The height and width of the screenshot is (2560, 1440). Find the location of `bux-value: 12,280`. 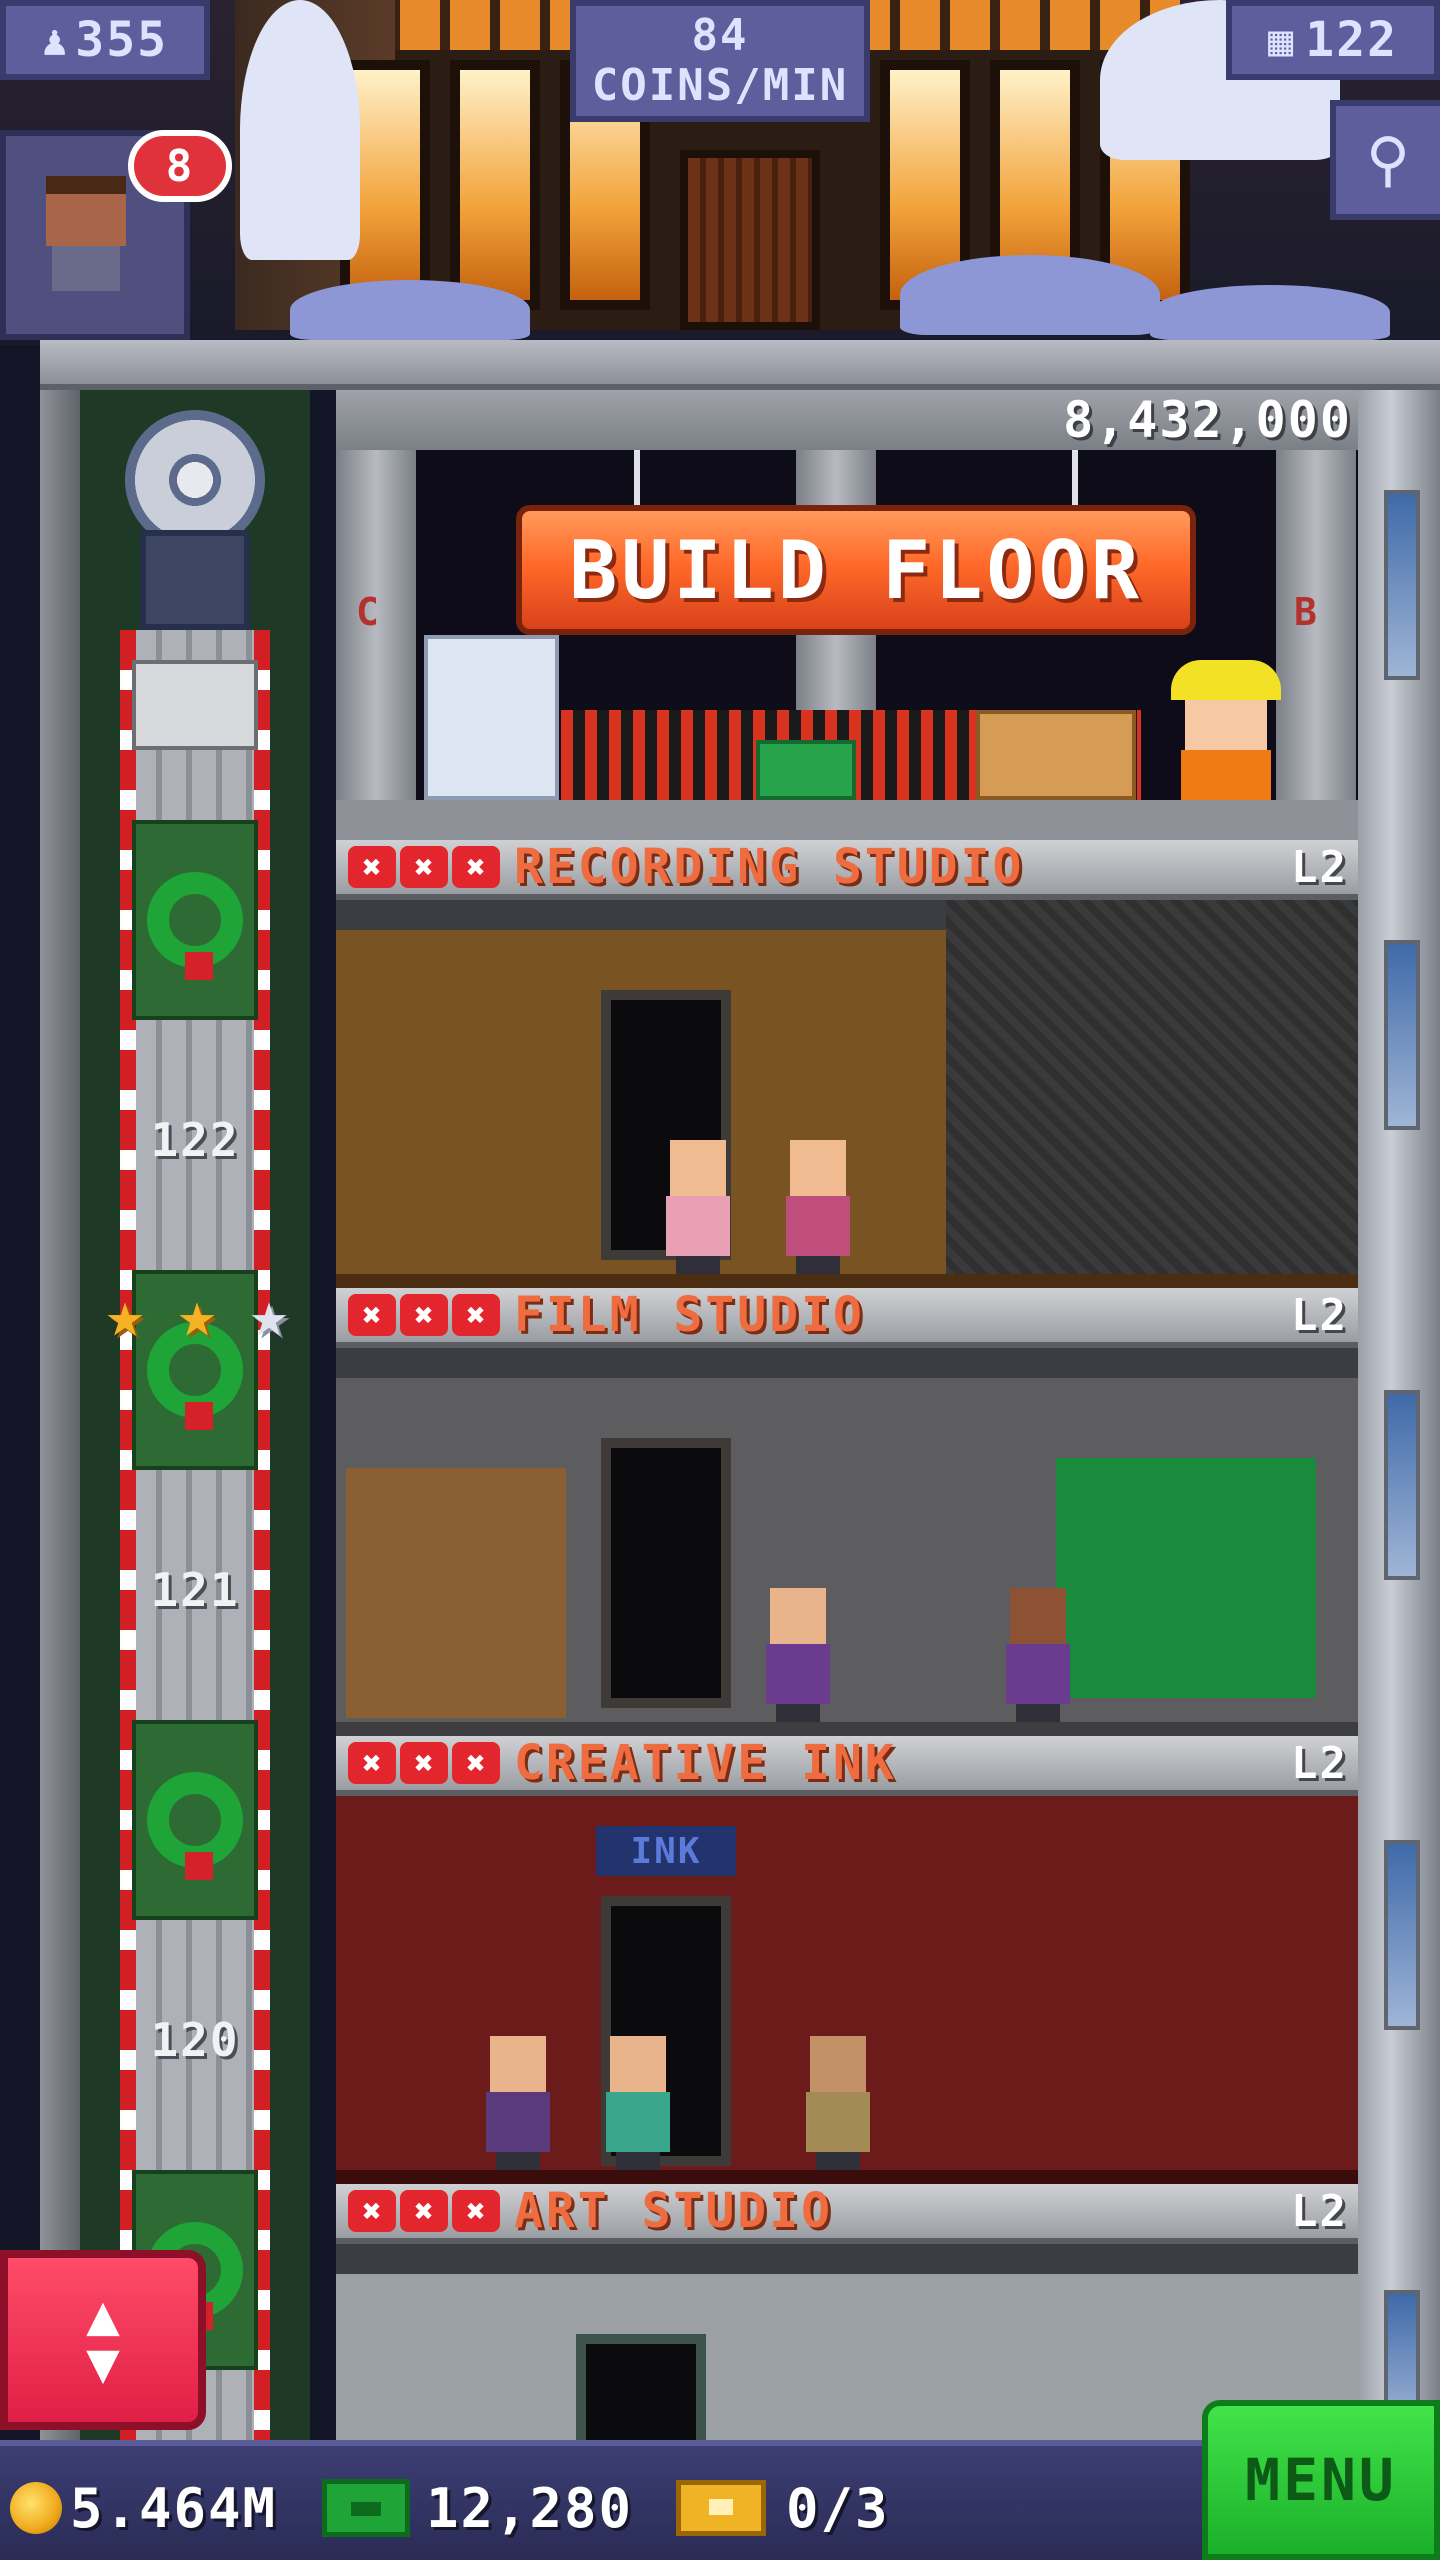

bux-value: 12,280 is located at coordinates (530, 2508).